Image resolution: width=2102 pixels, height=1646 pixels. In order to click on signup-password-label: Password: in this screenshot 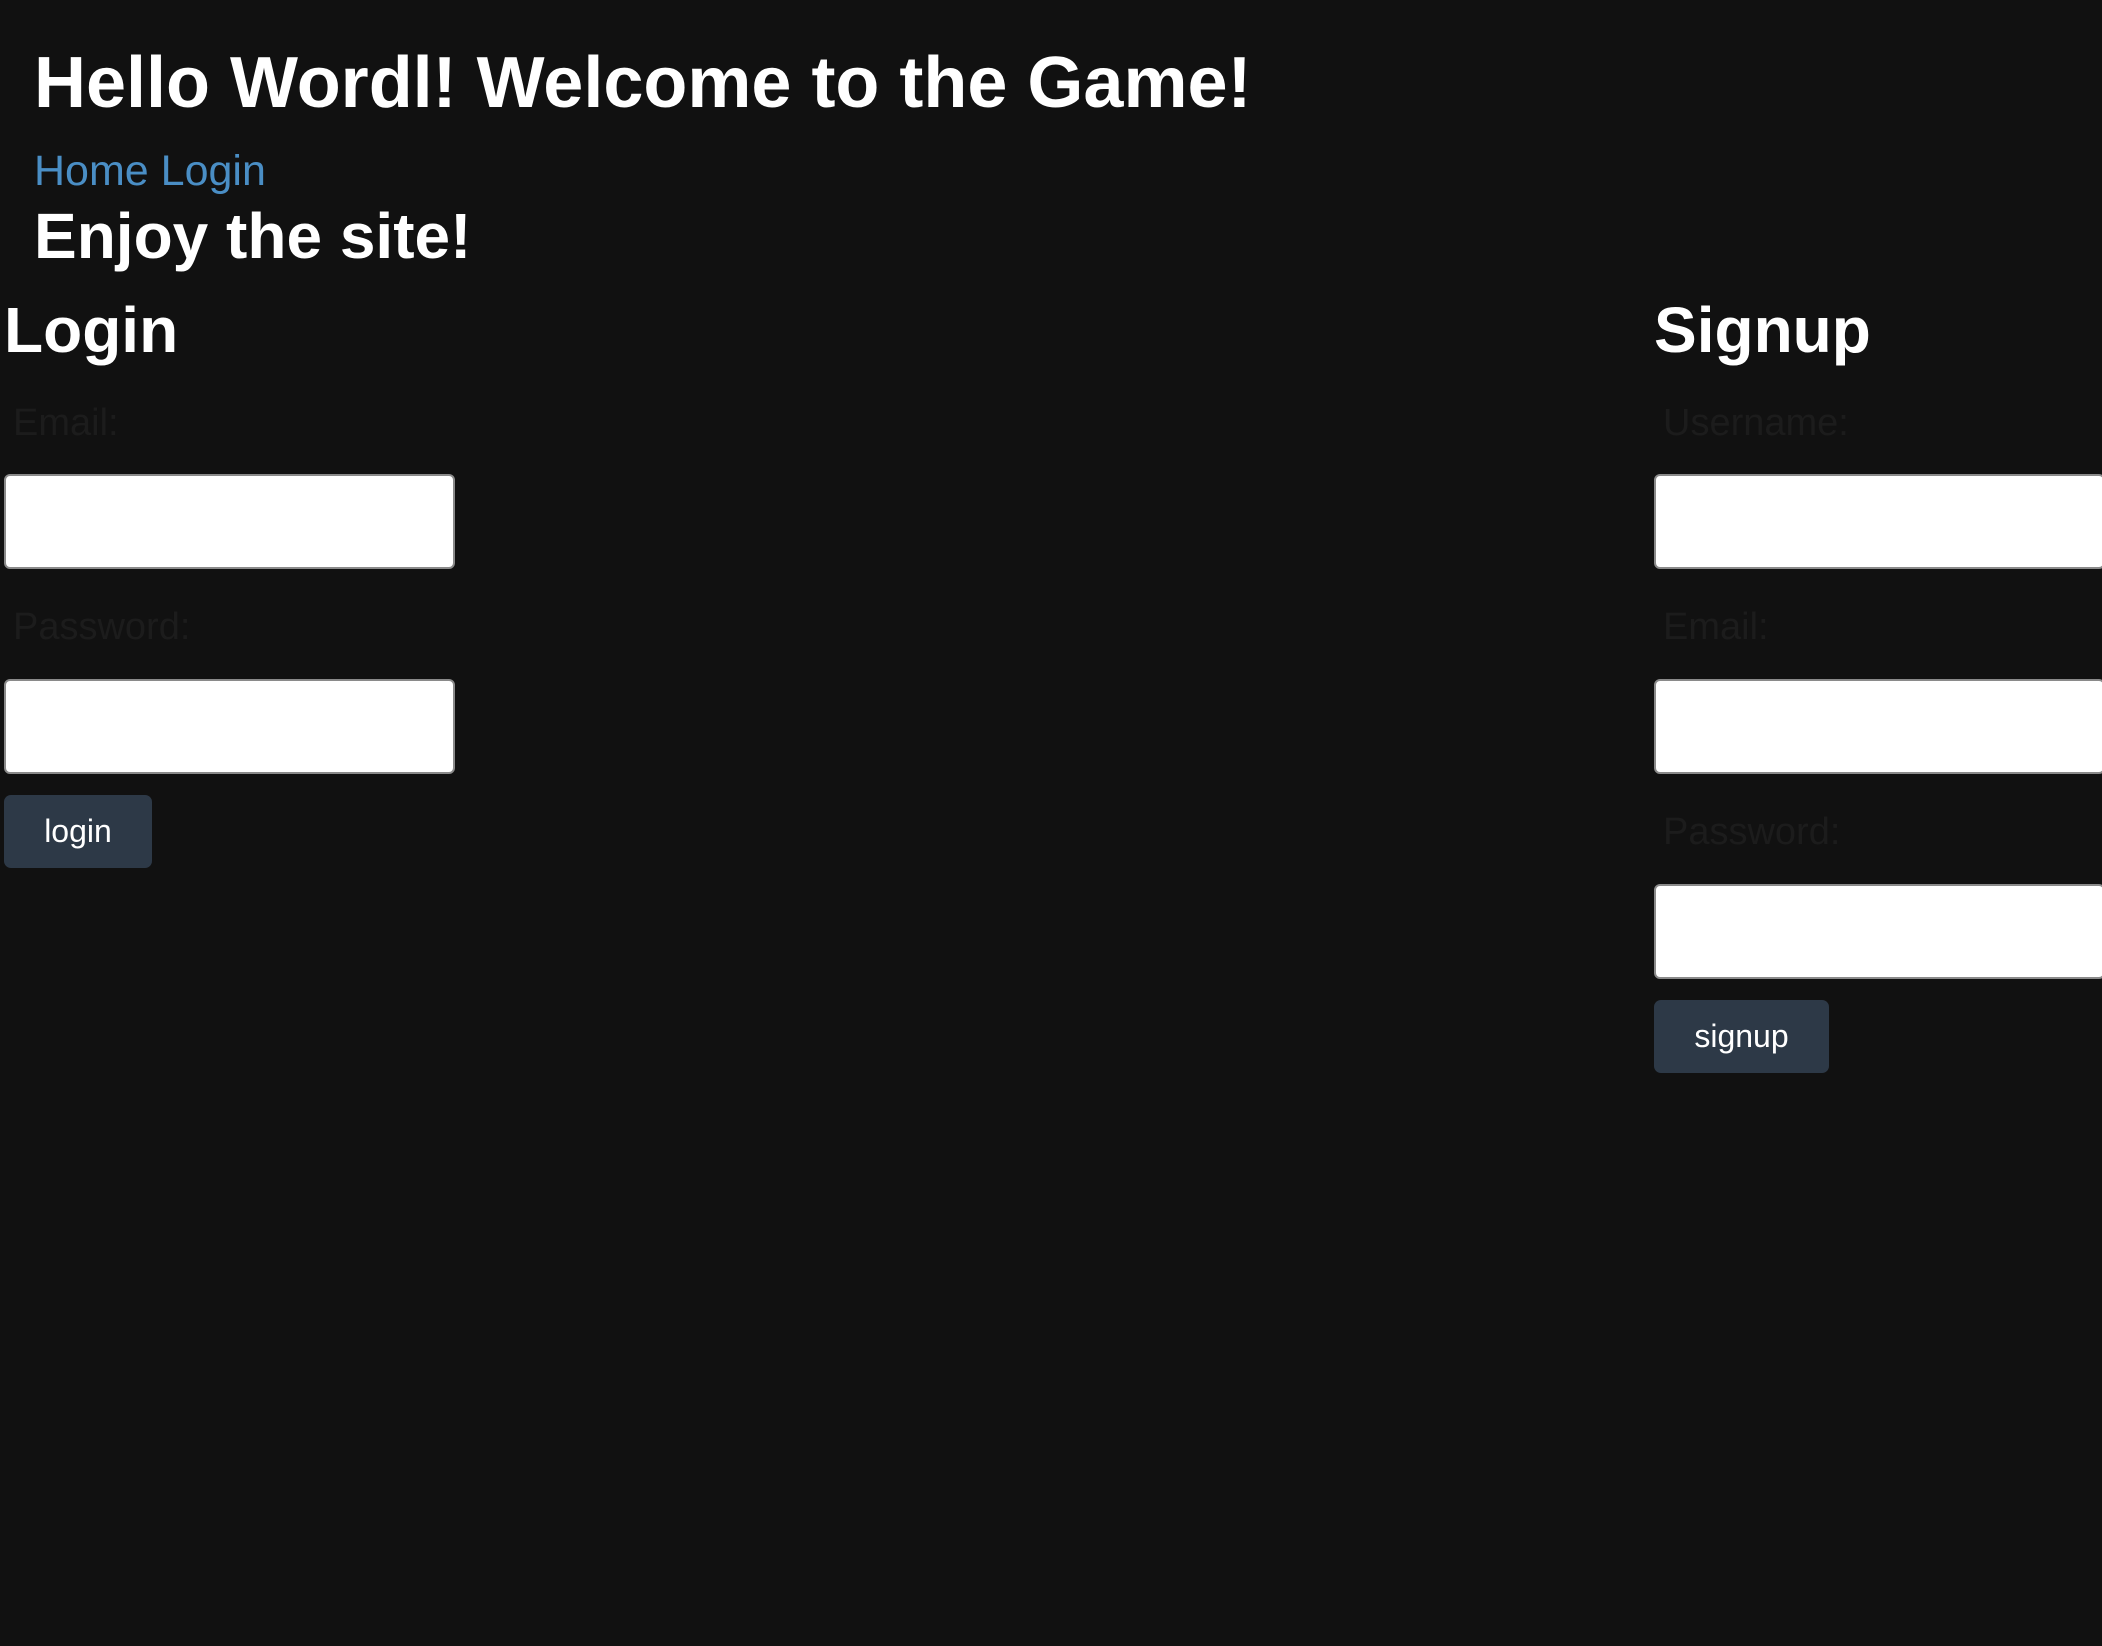, I will do `click(1752, 832)`.